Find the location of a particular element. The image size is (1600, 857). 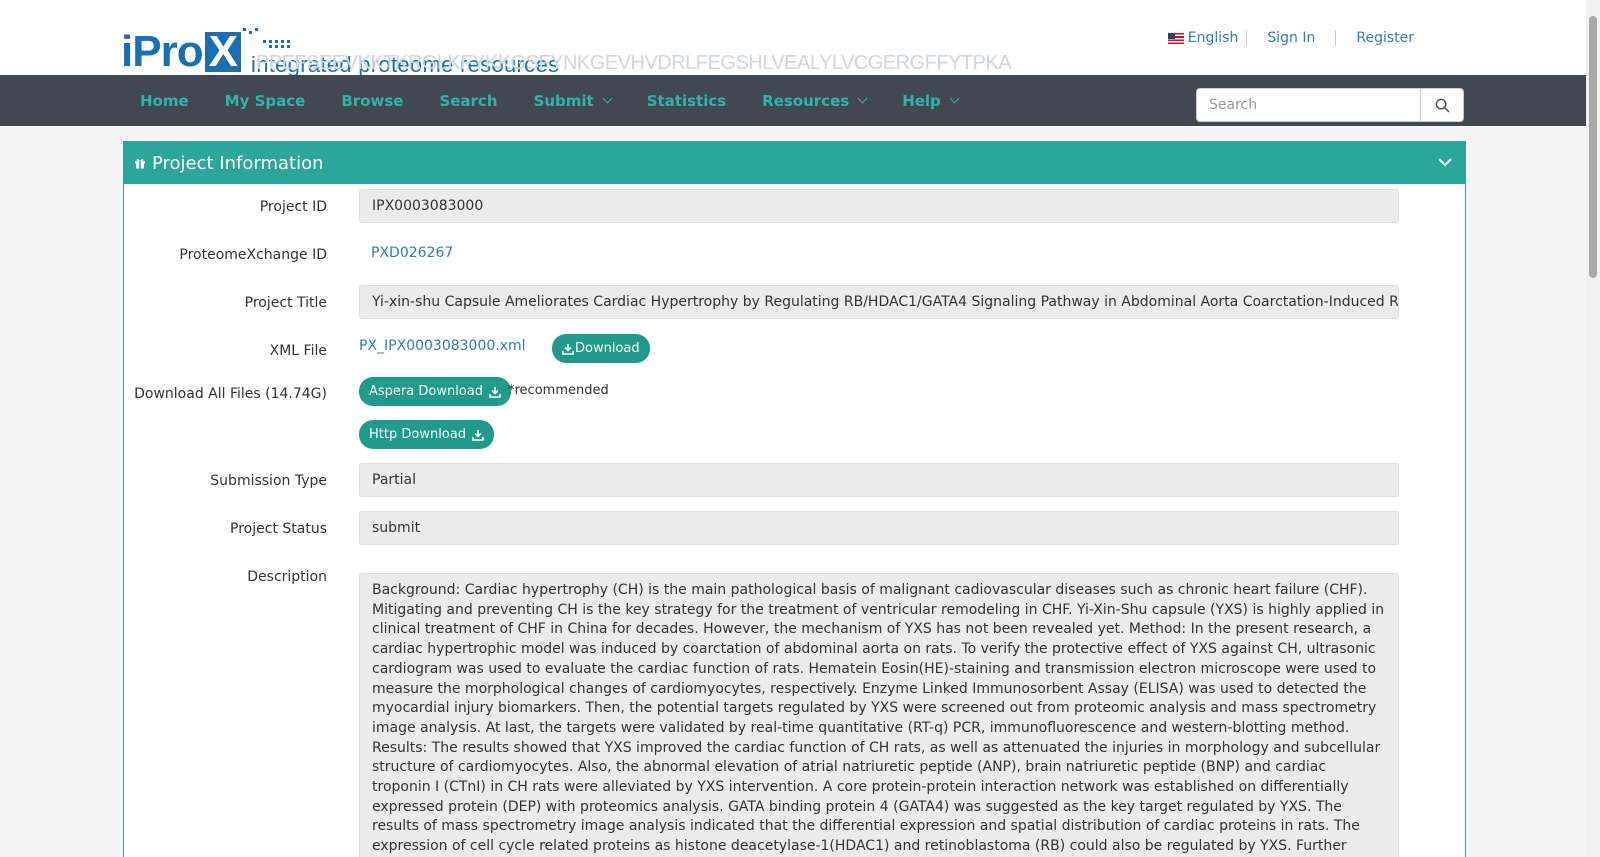

language-label: English is located at coordinates (1213, 38).